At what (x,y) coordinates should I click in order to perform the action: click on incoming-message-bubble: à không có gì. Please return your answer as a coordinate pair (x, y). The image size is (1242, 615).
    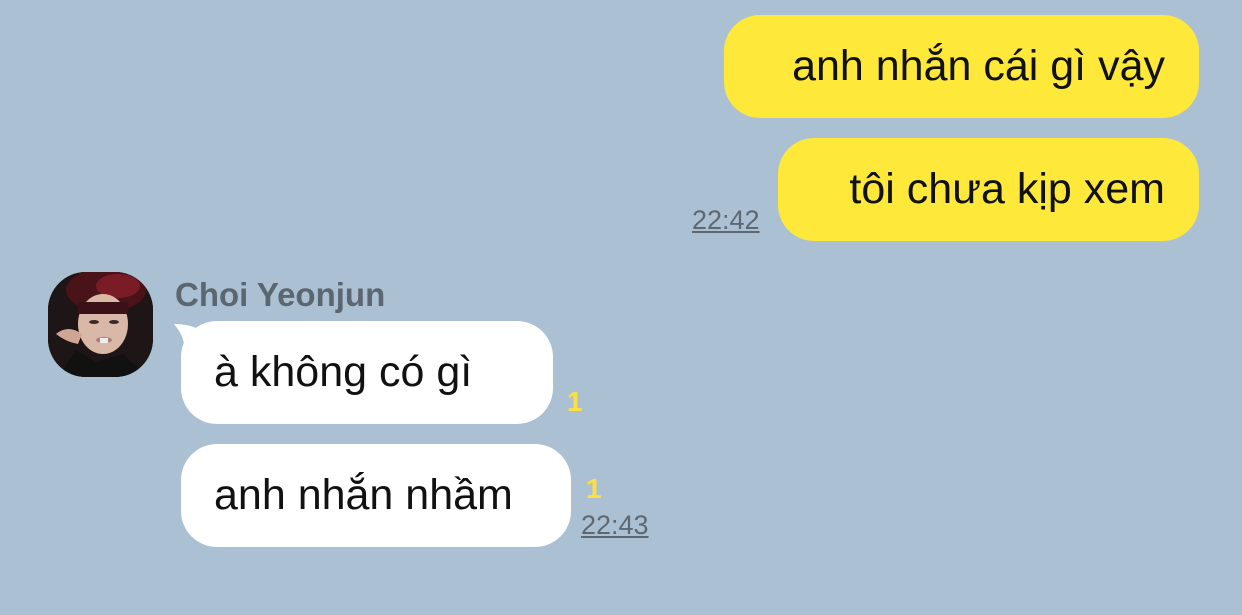
    Looking at the image, I should click on (367, 372).